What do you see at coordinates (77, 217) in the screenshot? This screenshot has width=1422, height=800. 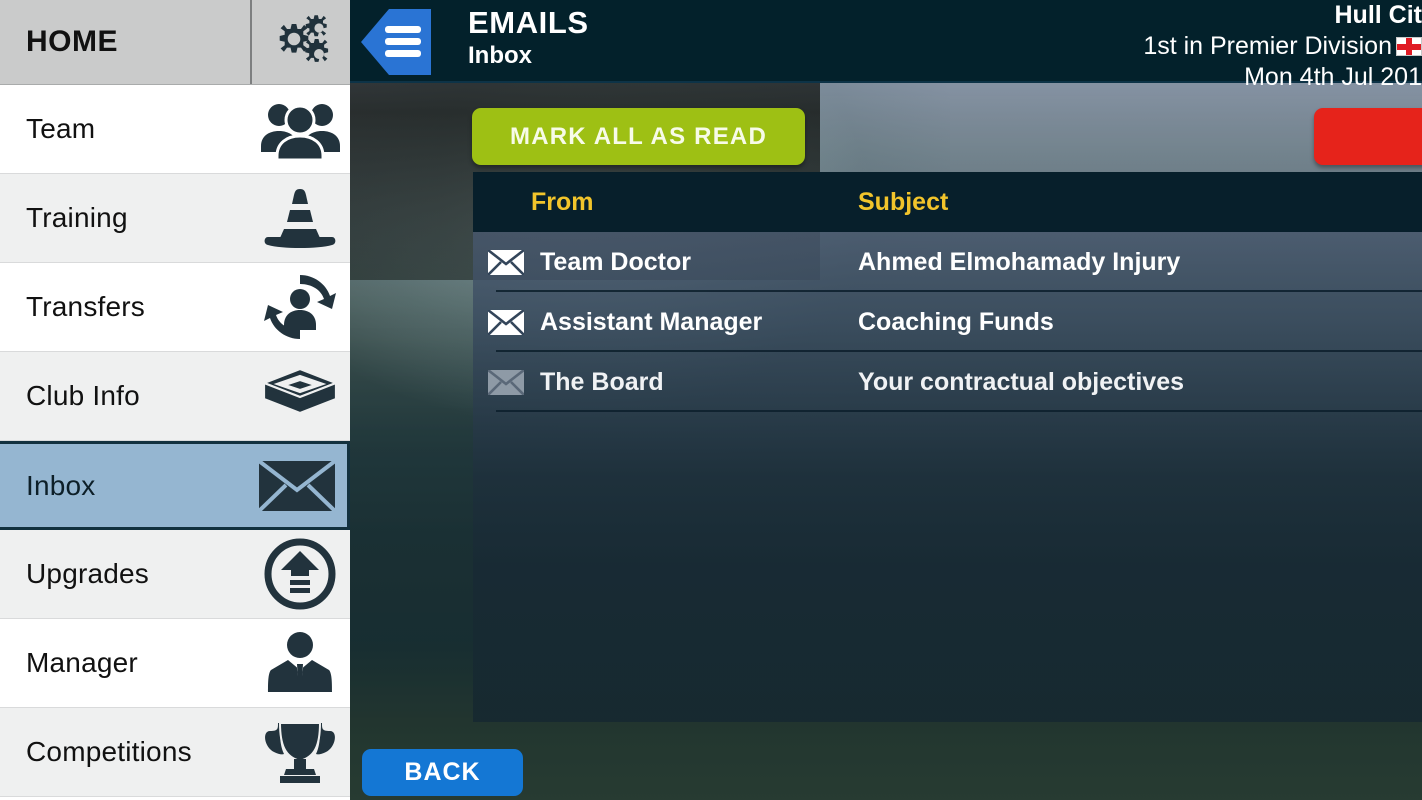 I see `sidebar-item-label: Training` at bounding box center [77, 217].